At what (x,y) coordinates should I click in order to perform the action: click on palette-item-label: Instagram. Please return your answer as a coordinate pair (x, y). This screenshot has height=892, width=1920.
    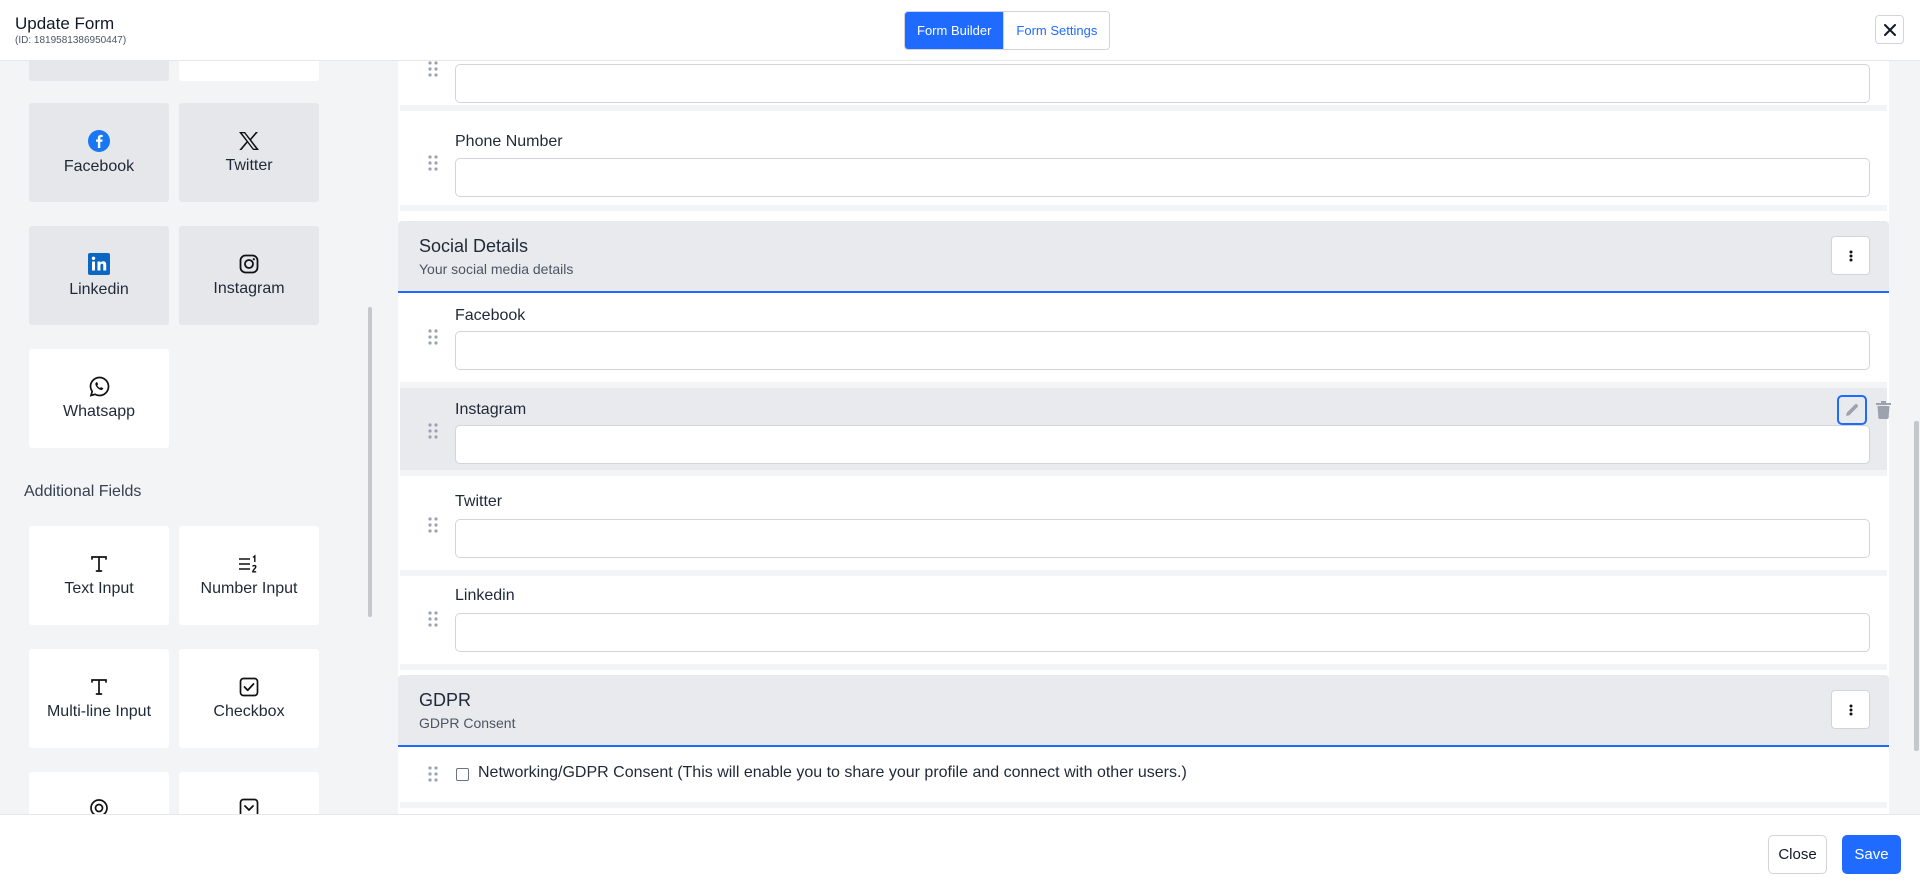
    Looking at the image, I should click on (249, 288).